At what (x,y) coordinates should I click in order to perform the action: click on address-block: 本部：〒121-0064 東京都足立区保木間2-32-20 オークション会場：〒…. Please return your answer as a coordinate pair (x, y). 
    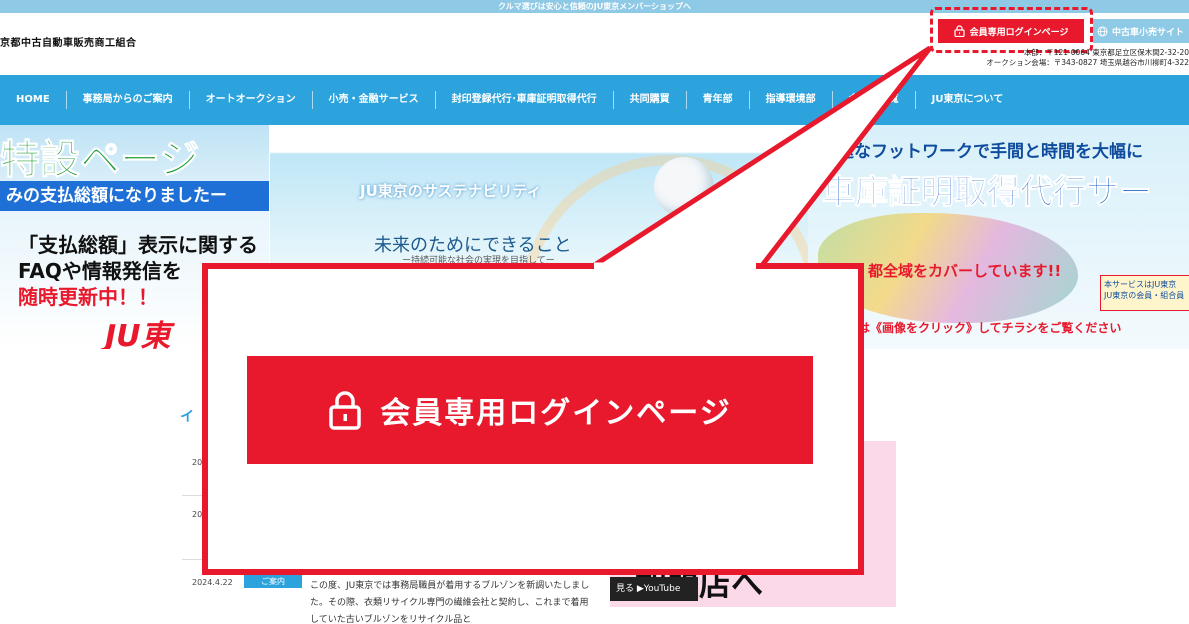
    Looking at the image, I should click on (1074, 58).